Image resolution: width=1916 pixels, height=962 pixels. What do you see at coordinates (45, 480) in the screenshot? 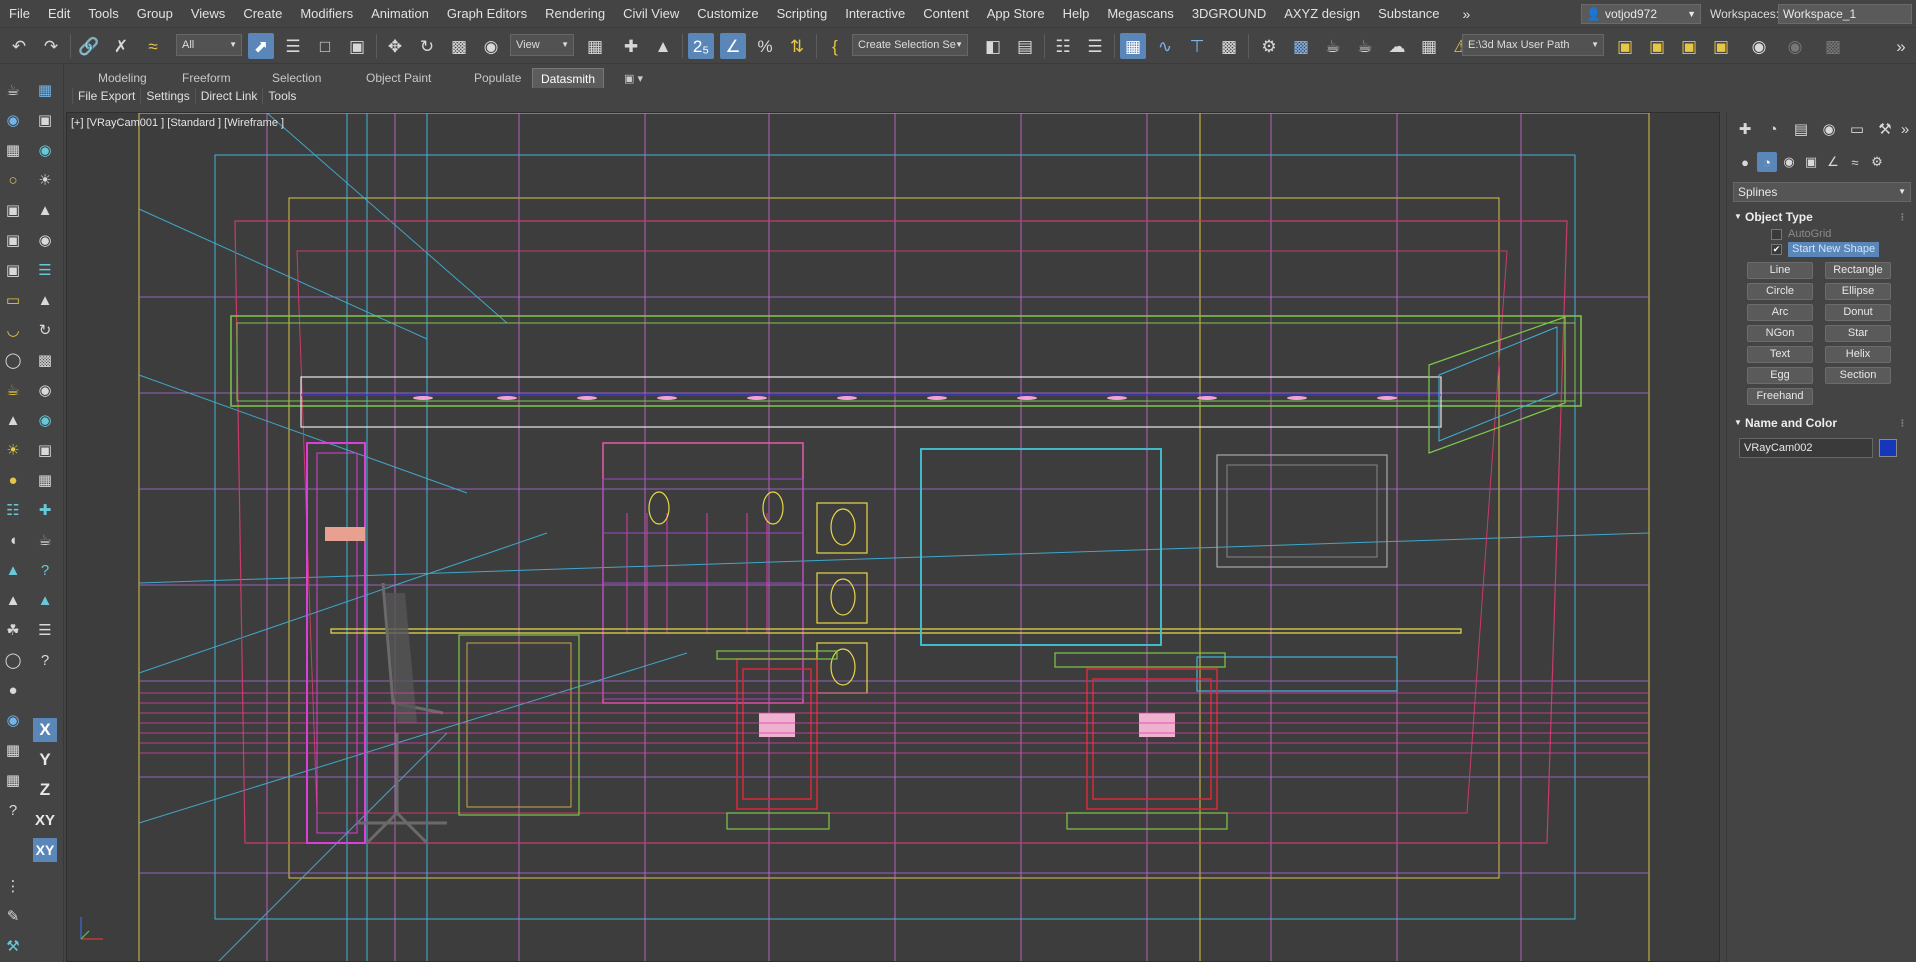
I see `render-icon: ▦` at bounding box center [45, 480].